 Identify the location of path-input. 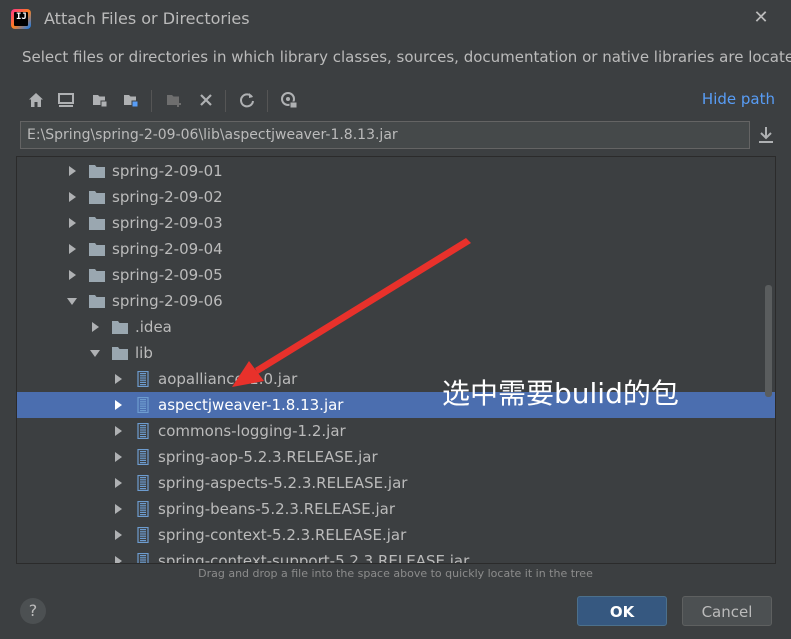
(382, 135).